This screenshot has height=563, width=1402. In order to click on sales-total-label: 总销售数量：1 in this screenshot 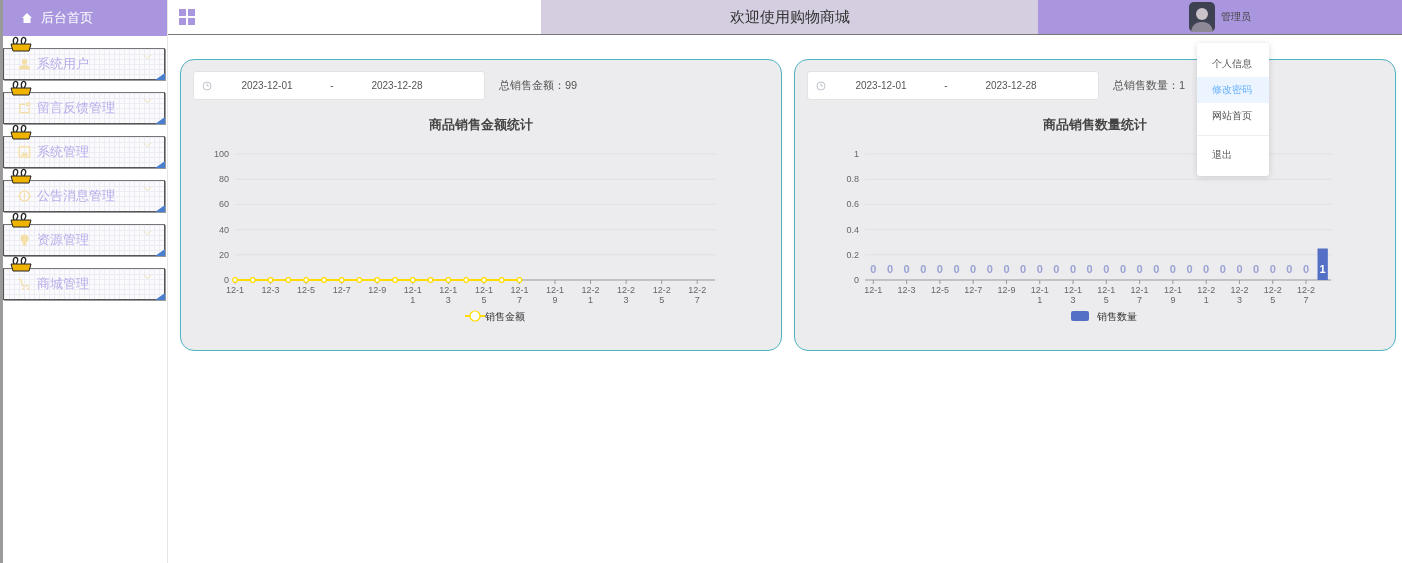, I will do `click(1149, 85)`.